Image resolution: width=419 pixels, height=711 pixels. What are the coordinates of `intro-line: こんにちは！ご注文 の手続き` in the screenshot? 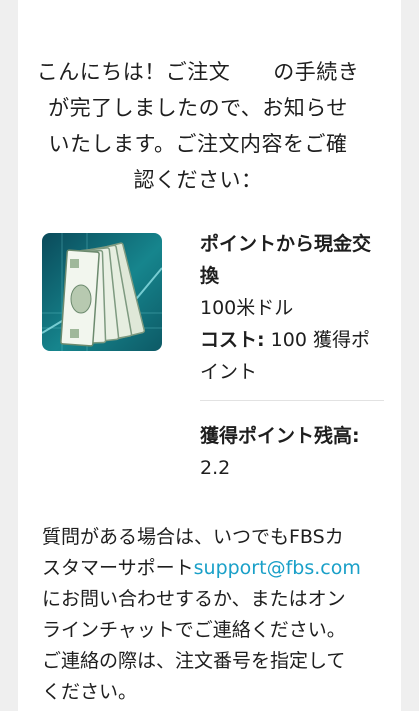 It's located at (198, 72).